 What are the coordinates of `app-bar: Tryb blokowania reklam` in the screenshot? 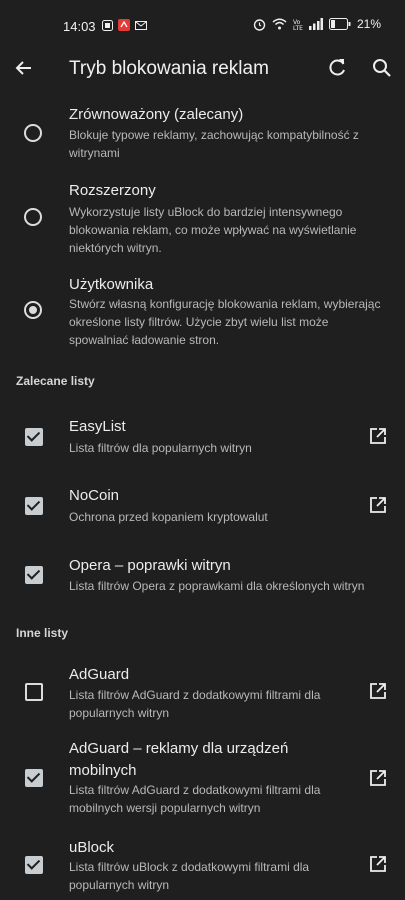 It's located at (202, 70).